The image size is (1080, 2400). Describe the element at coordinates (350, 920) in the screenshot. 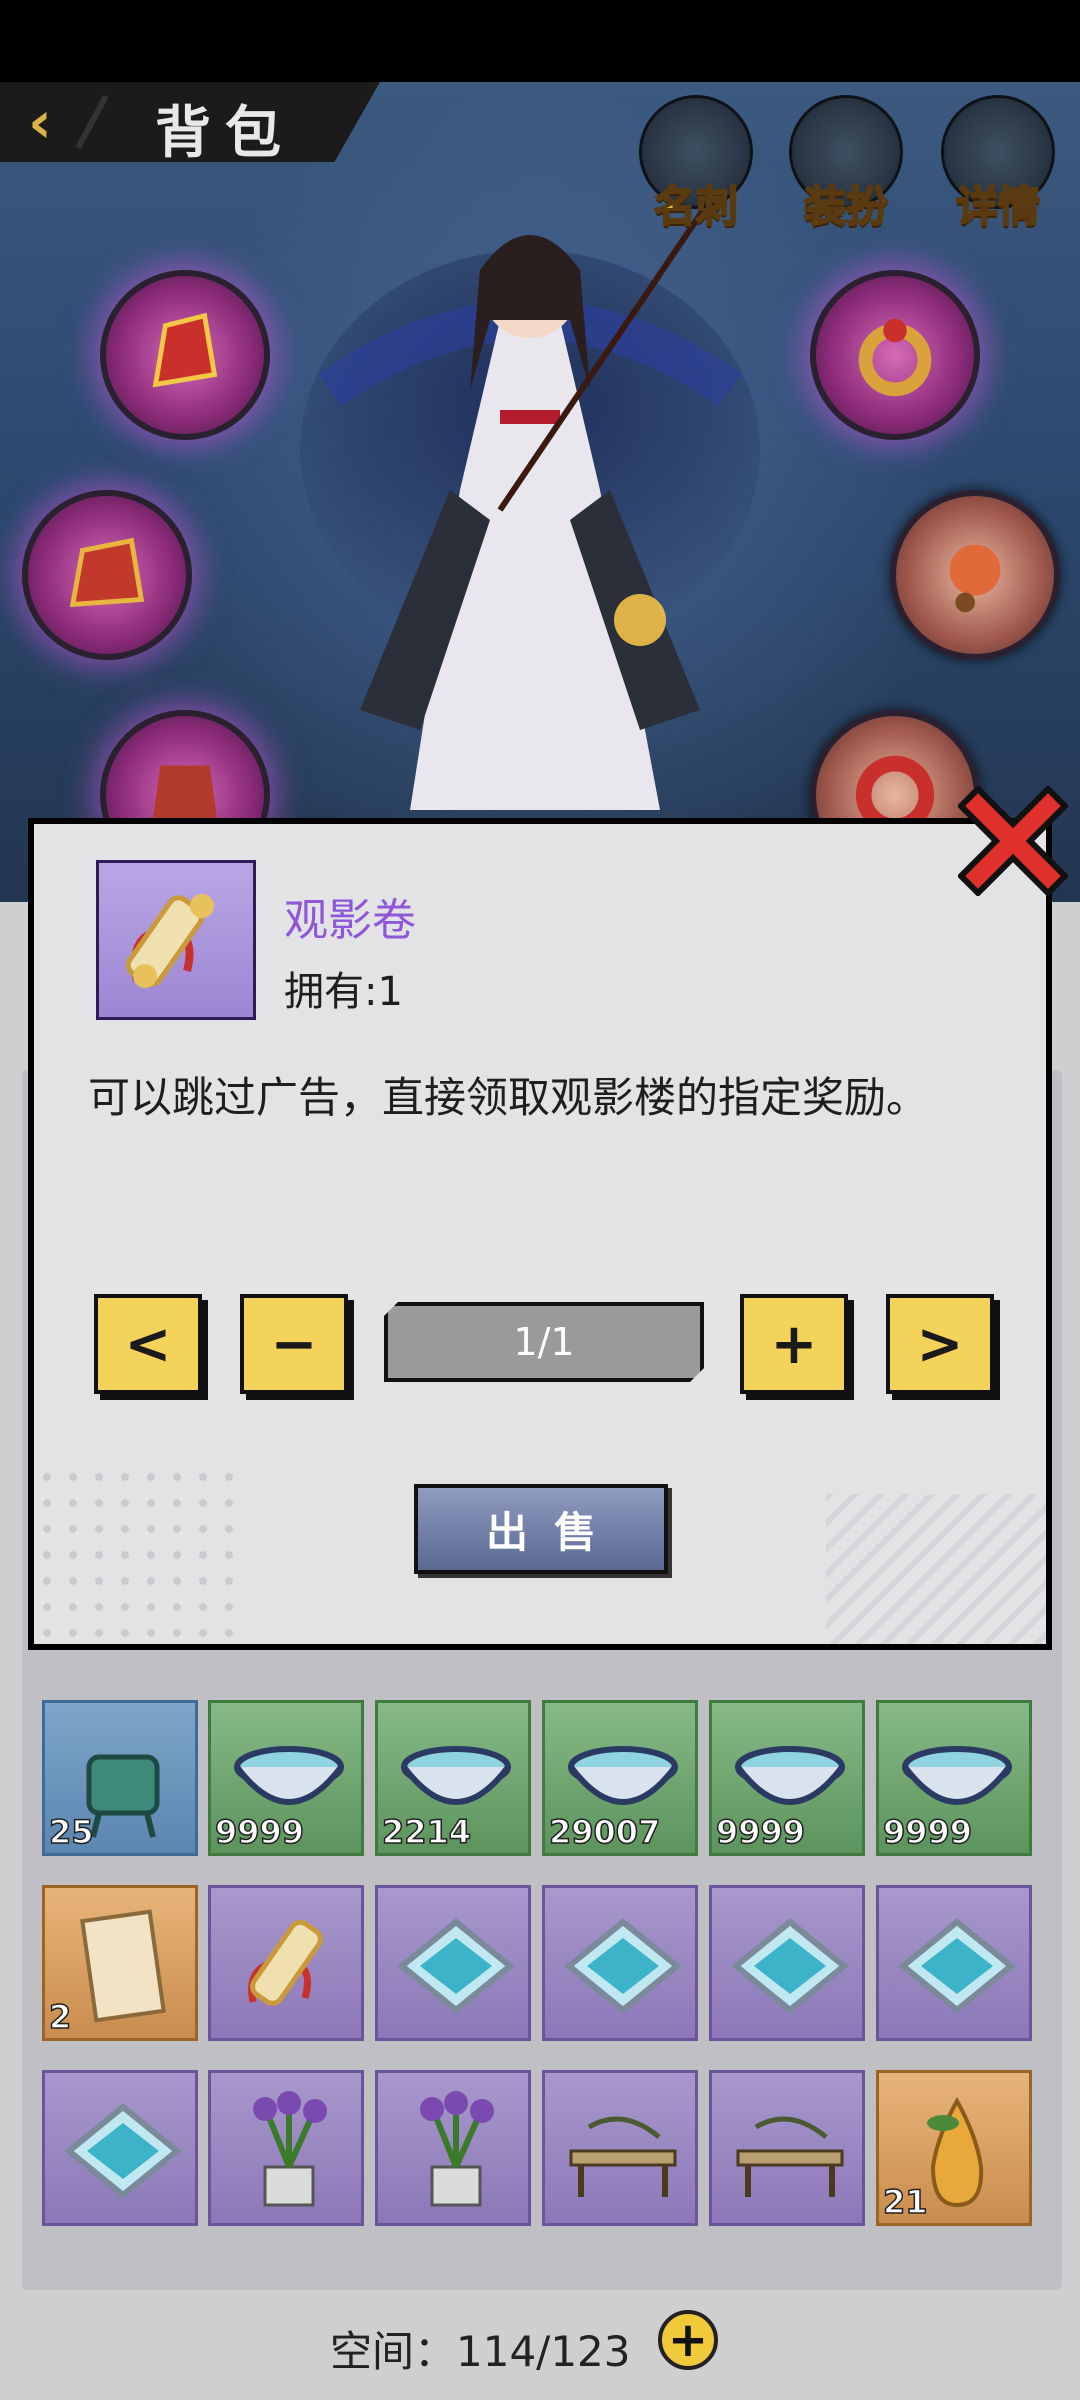

I see `item-name: 观影卷` at that location.